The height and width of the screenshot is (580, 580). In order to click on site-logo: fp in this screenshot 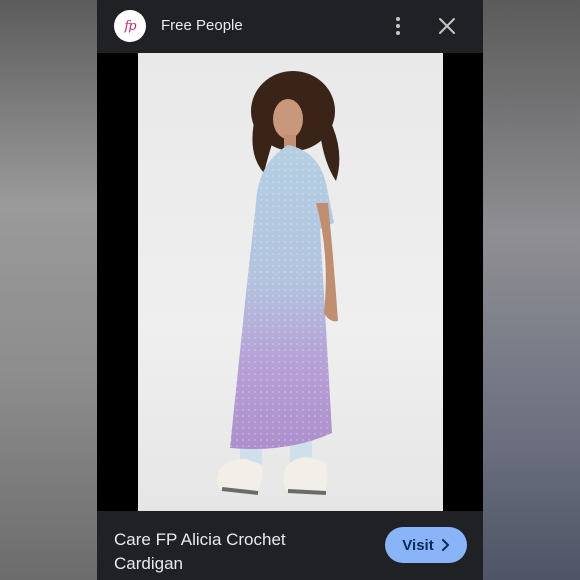, I will do `click(130, 26)`.